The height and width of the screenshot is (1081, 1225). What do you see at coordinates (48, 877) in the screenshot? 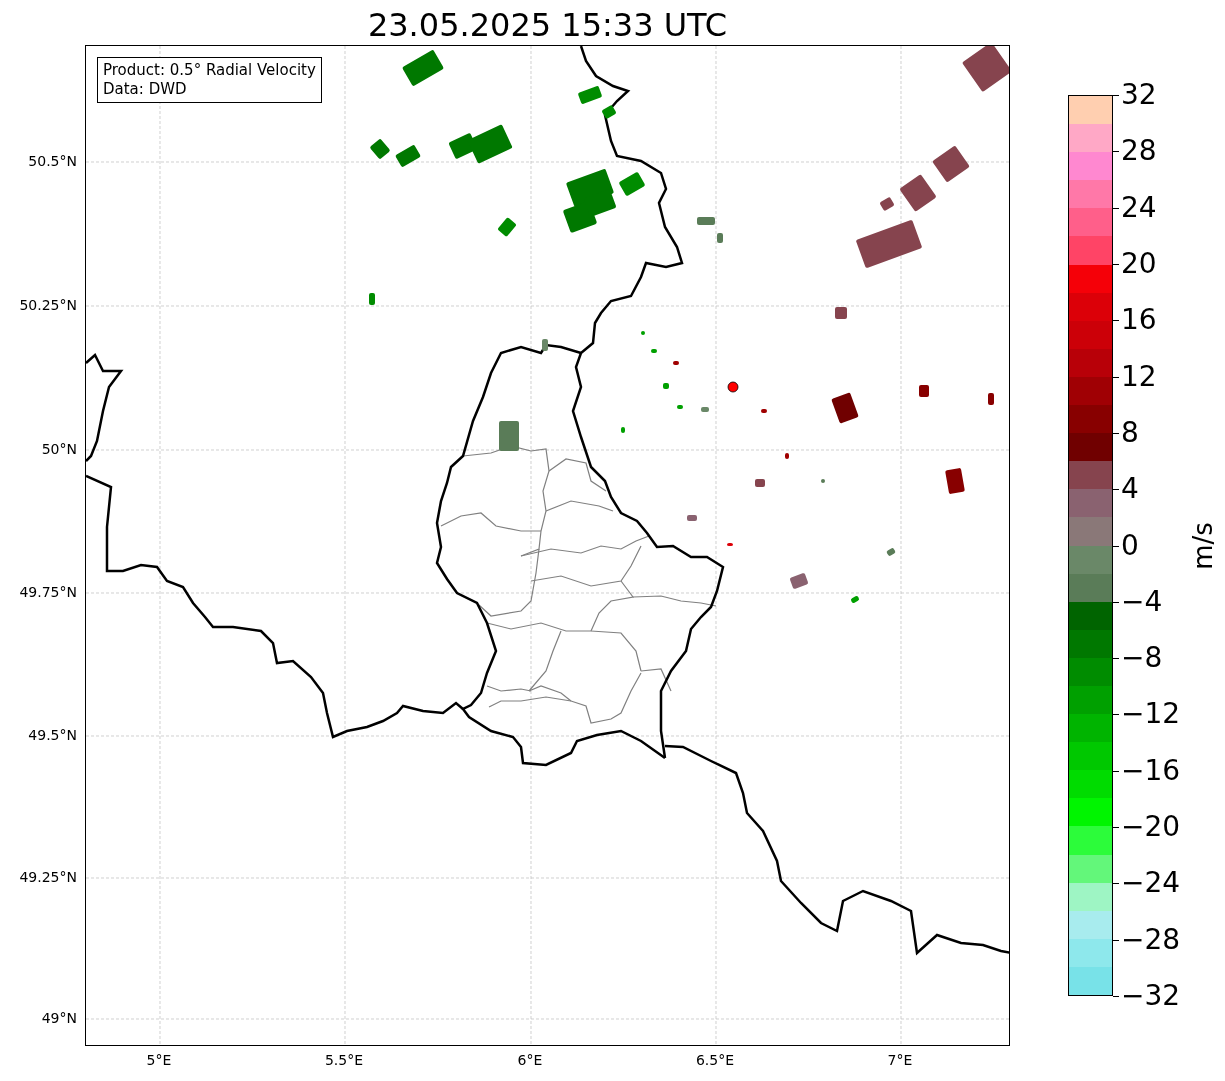
I see `latitude-label: 49.25°N` at bounding box center [48, 877].